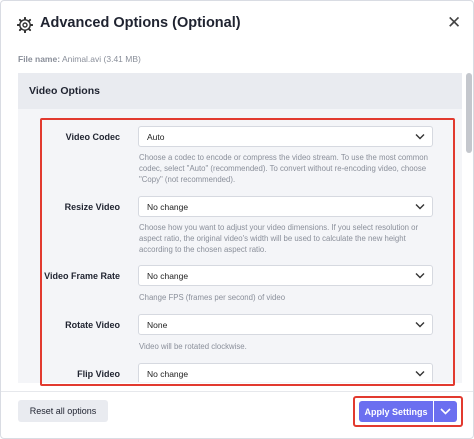 This screenshot has width=474, height=439. Describe the element at coordinates (285, 275) in the screenshot. I see `frame-rate-select: No change` at that location.